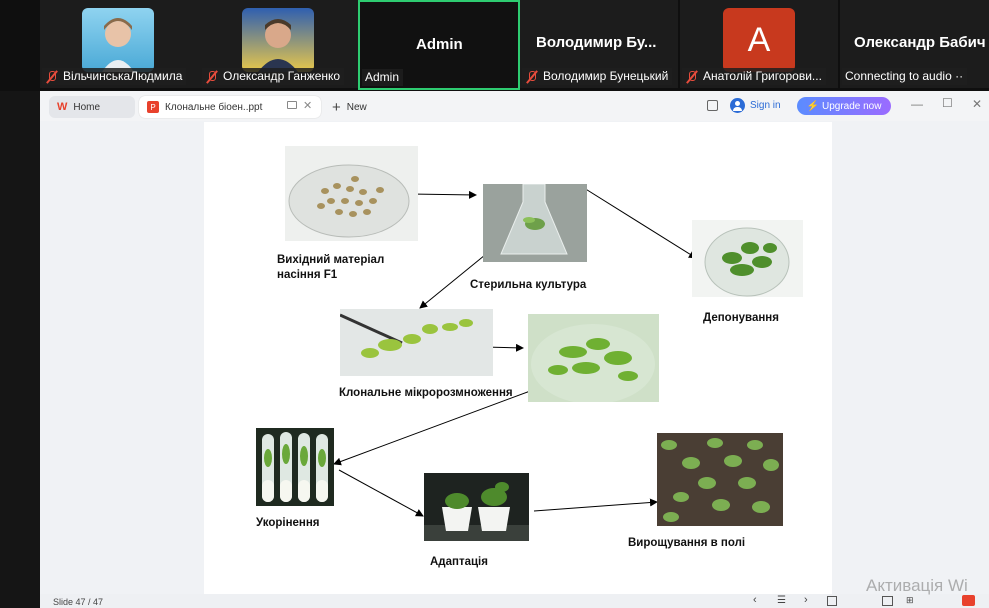 This screenshot has width=989, height=608. I want to click on tweezers-plant-icon, so click(416, 342).